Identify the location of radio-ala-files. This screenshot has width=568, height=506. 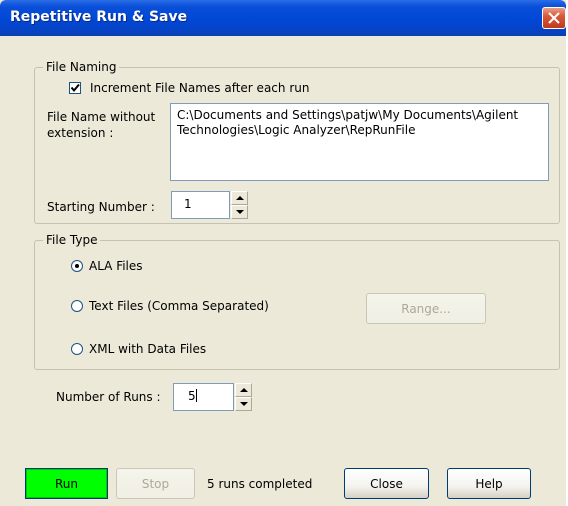
(77, 266).